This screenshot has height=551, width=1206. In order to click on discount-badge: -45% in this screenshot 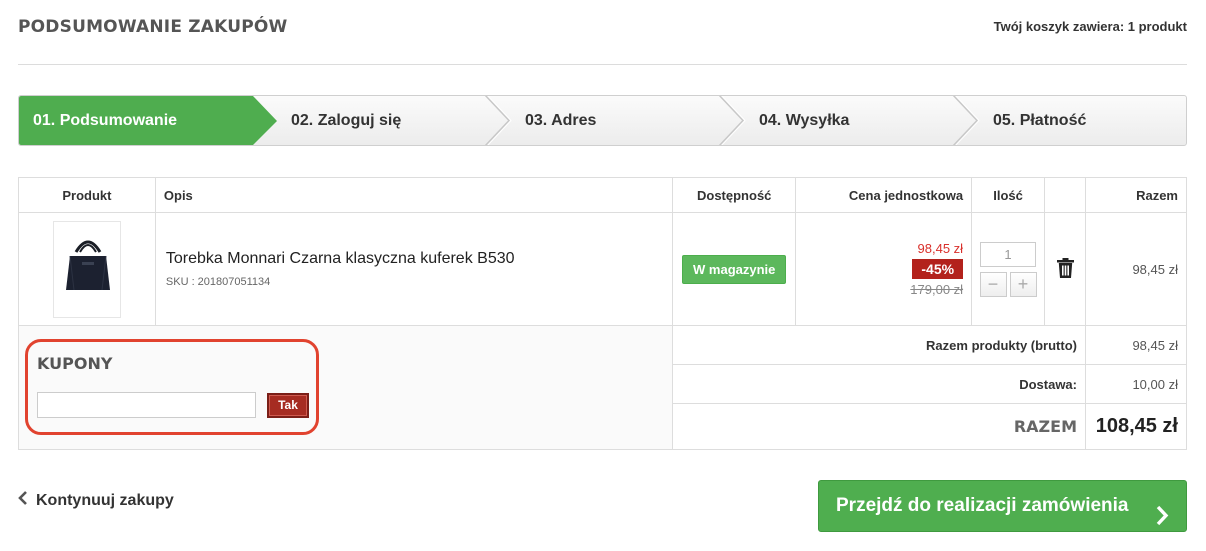, I will do `click(938, 269)`.